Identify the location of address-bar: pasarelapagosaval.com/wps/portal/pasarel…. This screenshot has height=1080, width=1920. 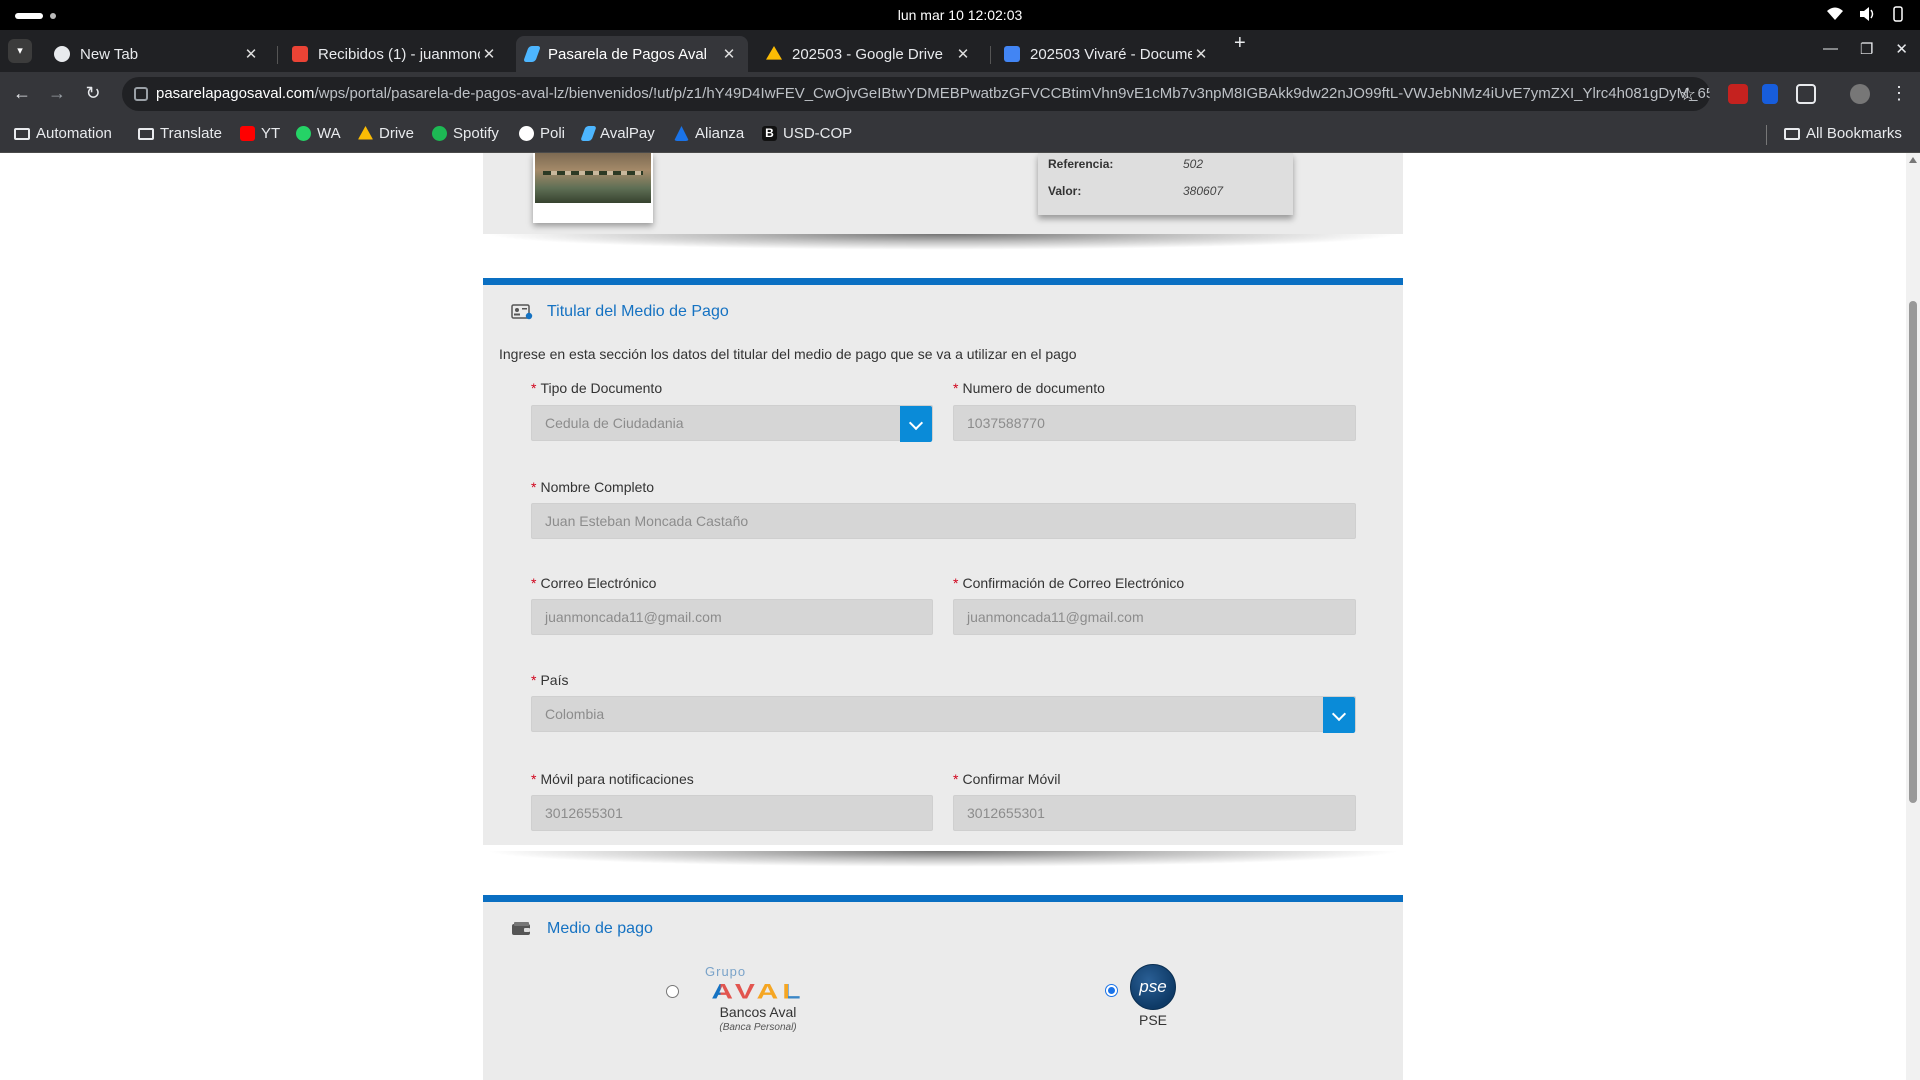
(916, 94).